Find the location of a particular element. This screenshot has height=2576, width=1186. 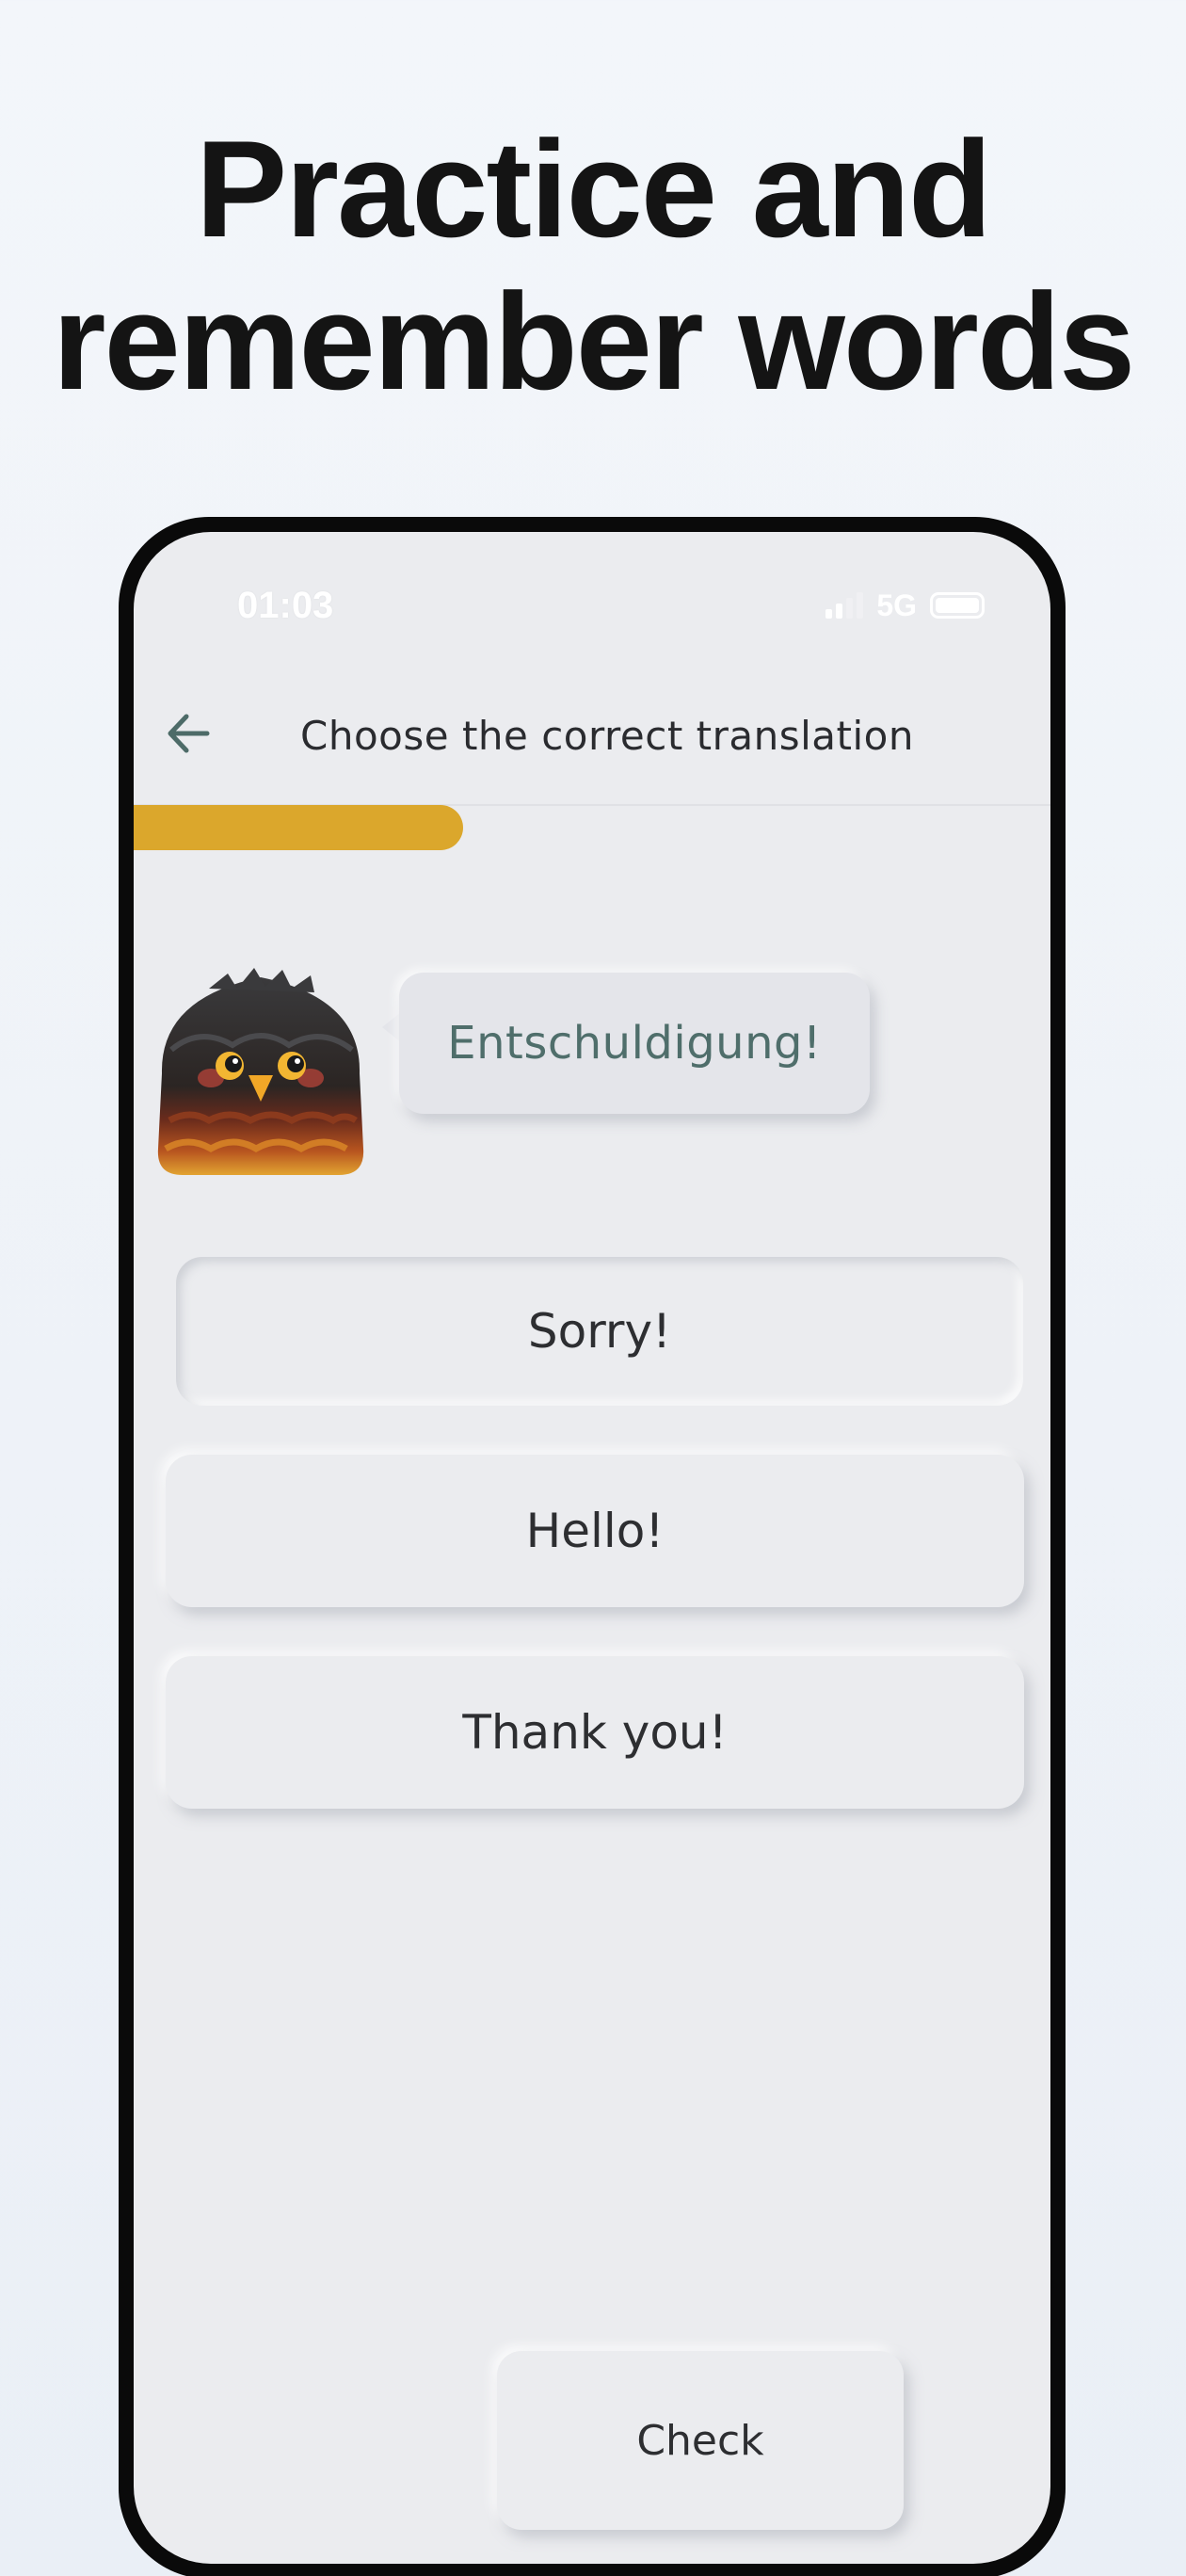

answer-option-hello: Hello! is located at coordinates (595, 1531).